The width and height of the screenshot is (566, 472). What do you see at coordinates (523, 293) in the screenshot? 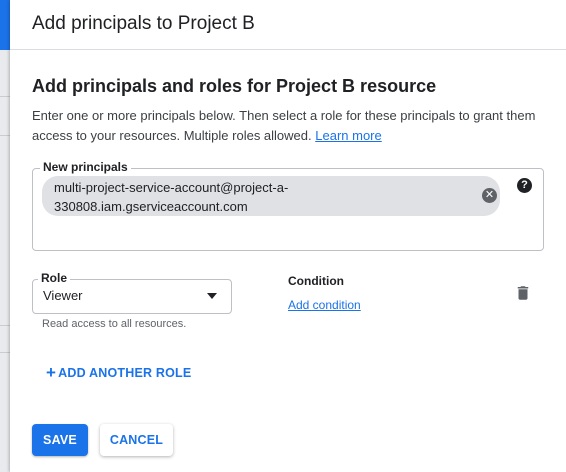
I see `trash-icon` at bounding box center [523, 293].